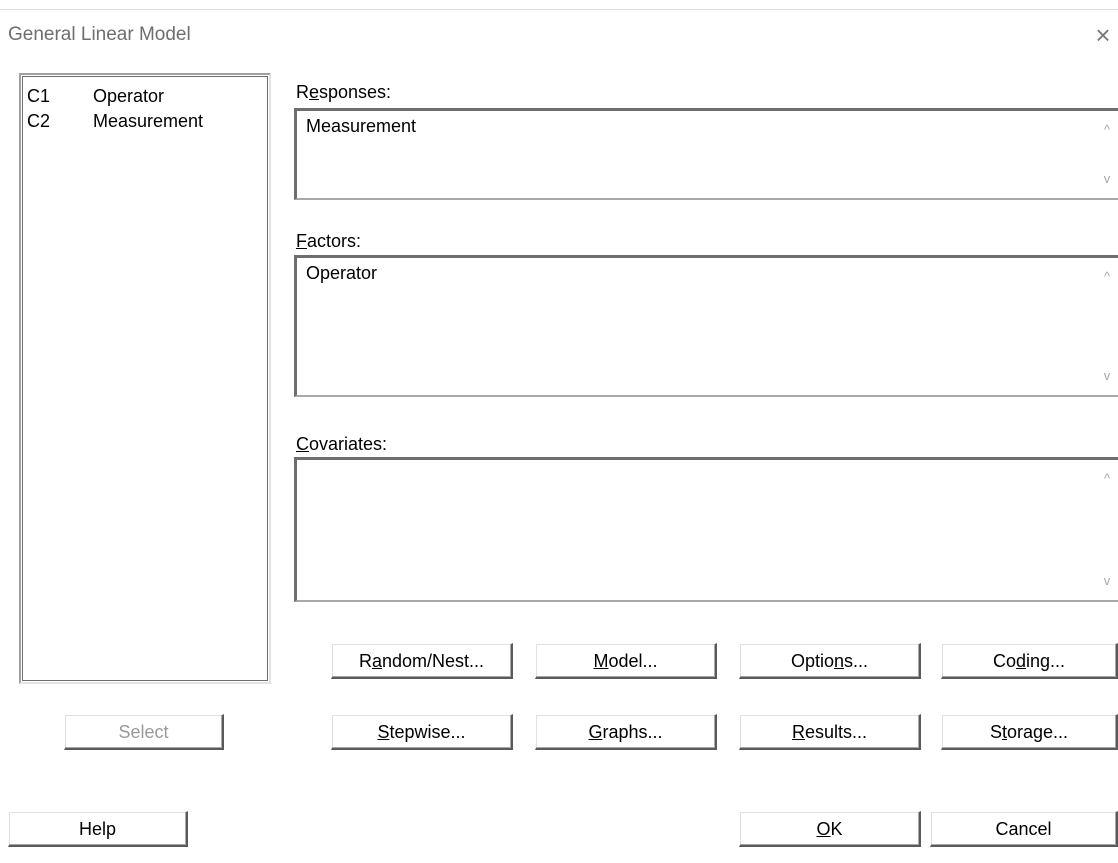 The height and width of the screenshot is (863, 1118). I want to click on covariates-label: Covariates:, so click(342, 444).